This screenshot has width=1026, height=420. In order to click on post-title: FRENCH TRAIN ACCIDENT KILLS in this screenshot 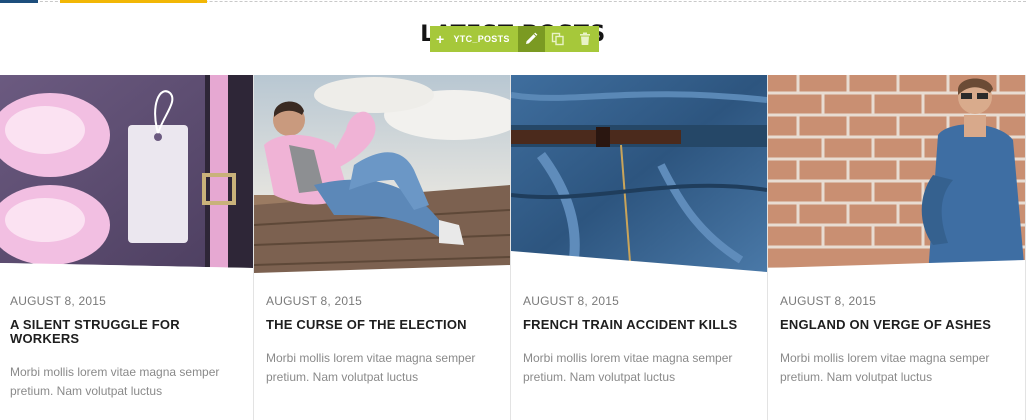, I will do `click(630, 325)`.